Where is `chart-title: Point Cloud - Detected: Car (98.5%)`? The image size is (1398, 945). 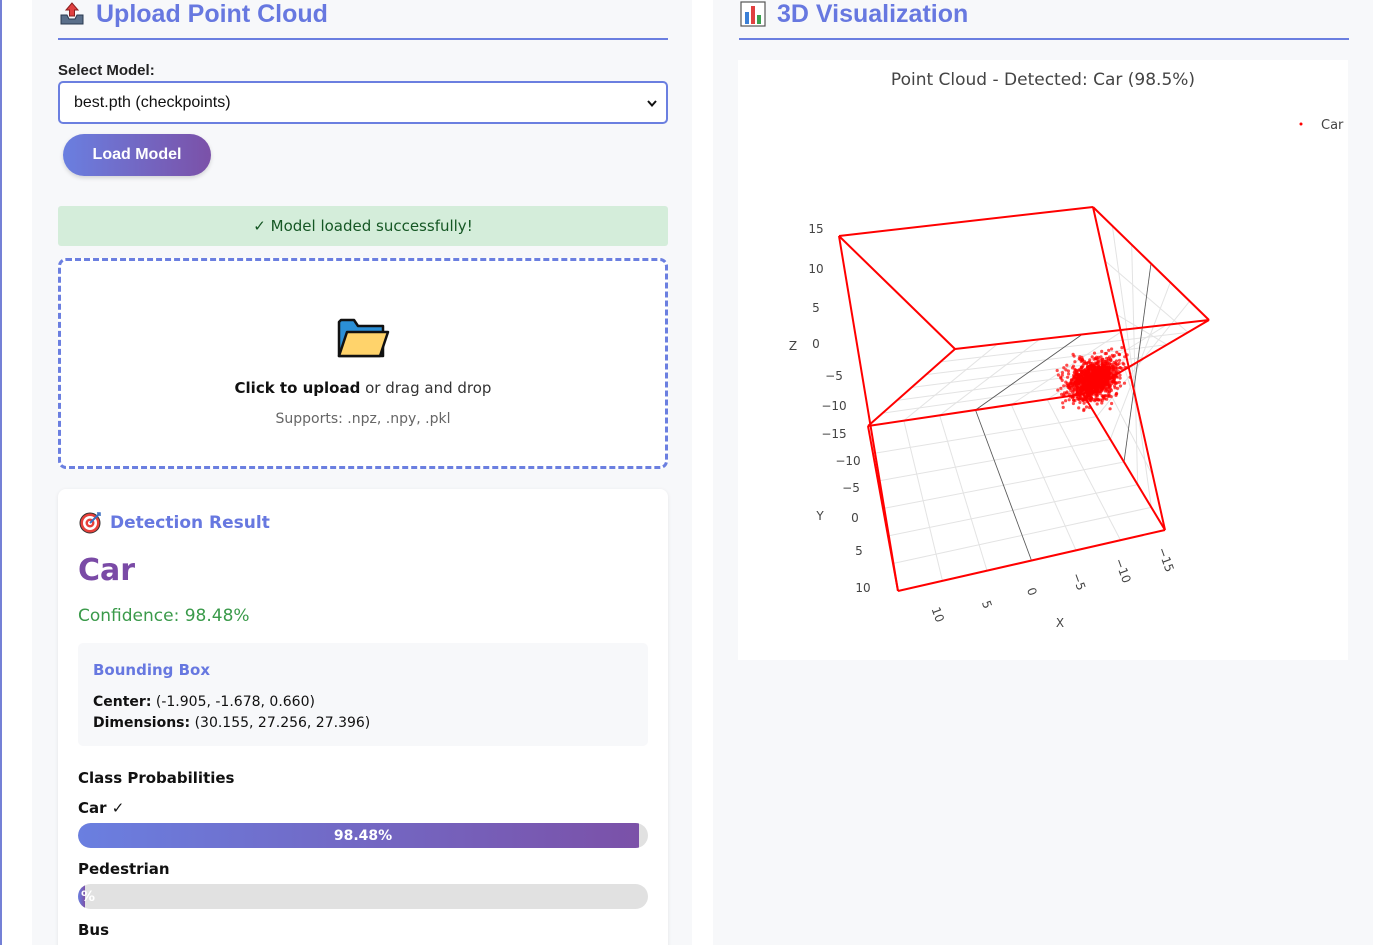 chart-title: Point Cloud - Detected: Car (98.5%) is located at coordinates (1043, 80).